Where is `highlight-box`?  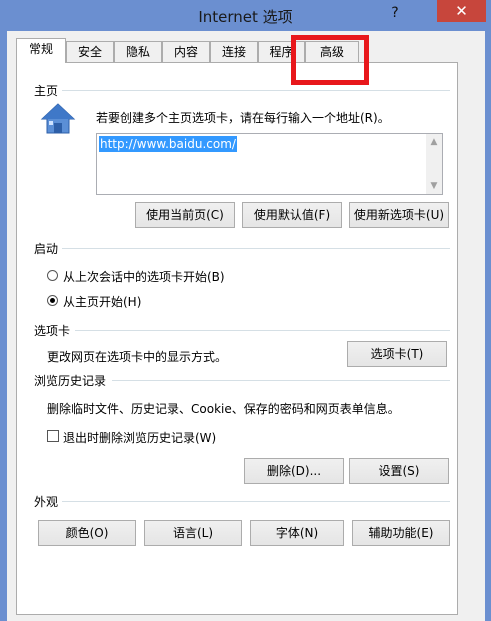 highlight-box is located at coordinates (330, 60).